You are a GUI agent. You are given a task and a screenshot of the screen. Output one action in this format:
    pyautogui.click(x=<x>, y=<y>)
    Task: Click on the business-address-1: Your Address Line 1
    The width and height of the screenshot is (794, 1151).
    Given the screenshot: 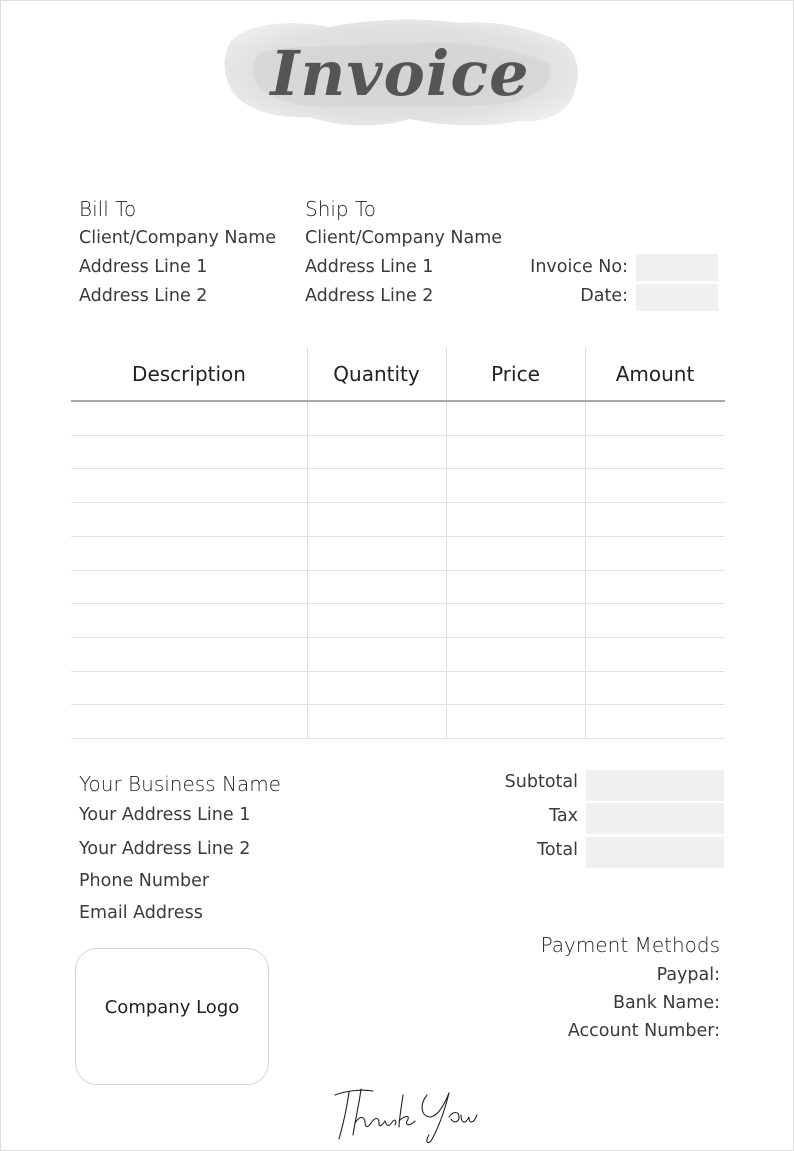 What is the action you would take?
    pyautogui.click(x=164, y=815)
    